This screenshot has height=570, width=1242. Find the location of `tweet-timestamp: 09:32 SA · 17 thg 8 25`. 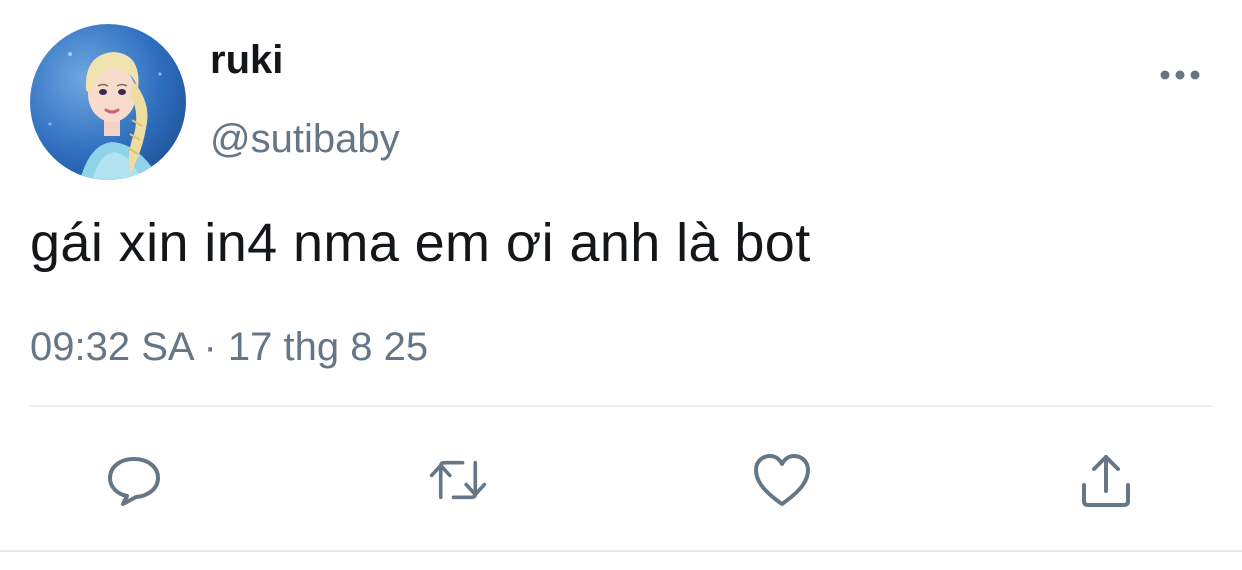

tweet-timestamp: 09:32 SA · 17 thg 8 25 is located at coordinates (229, 347).